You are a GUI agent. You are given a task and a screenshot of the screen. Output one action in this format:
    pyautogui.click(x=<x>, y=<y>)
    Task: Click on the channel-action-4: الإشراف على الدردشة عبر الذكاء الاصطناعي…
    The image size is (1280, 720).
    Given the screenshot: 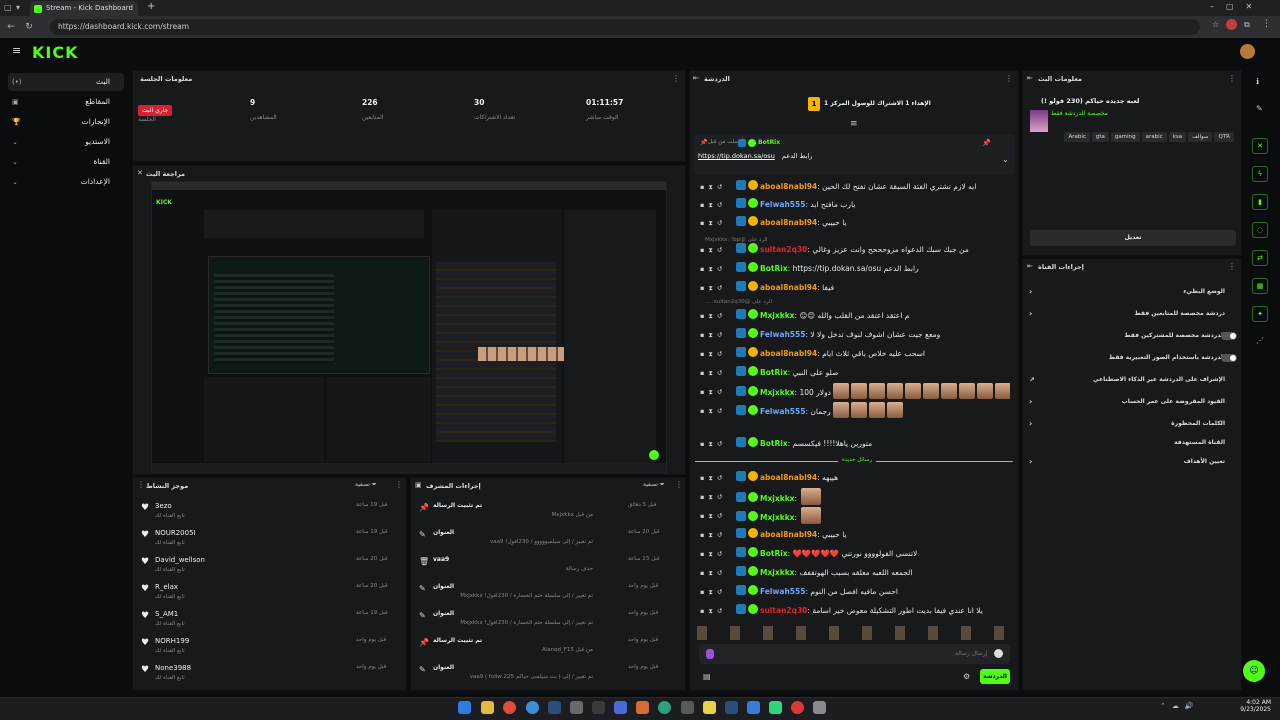 What is the action you would take?
    pyautogui.click(x=1133, y=380)
    